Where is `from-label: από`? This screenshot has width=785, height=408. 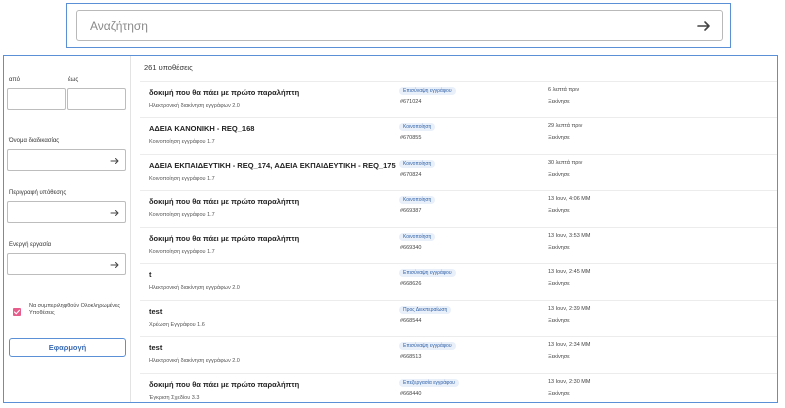 from-label: από is located at coordinates (14, 80).